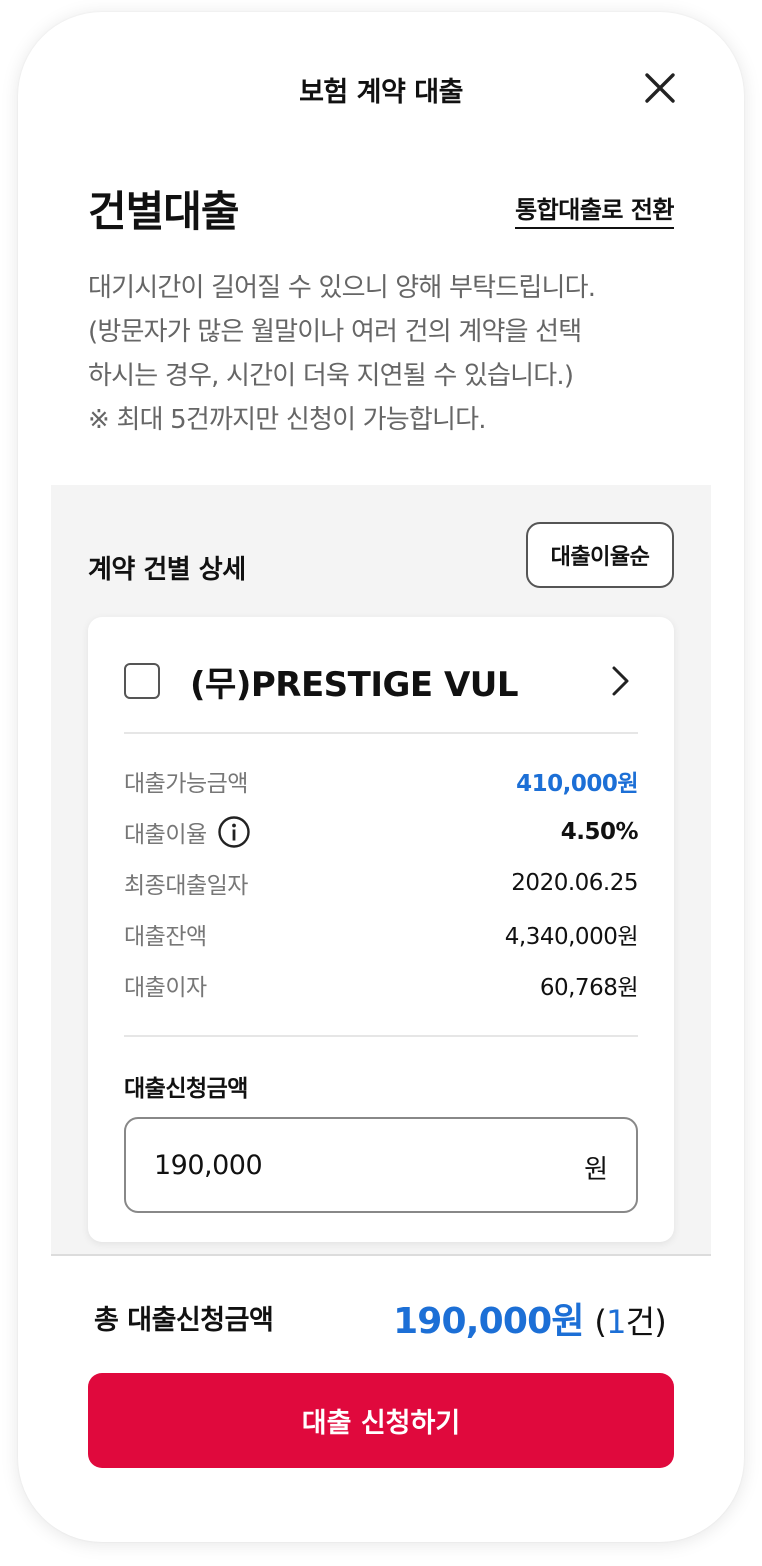 The image size is (762, 1566). What do you see at coordinates (577, 784) in the screenshot?
I see `row-value: 410,000원` at bounding box center [577, 784].